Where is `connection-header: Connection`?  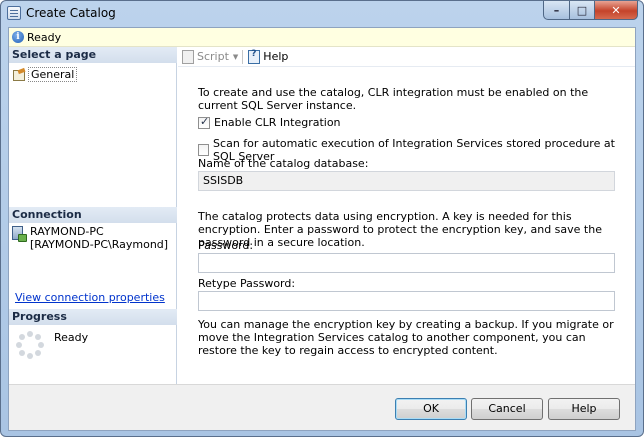
connection-header: Connection is located at coordinates (93, 215).